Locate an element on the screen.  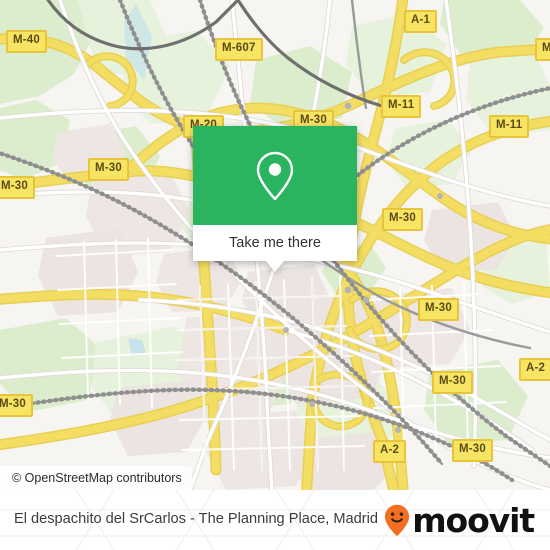
moovit-smiley-pin-icon is located at coordinates (397, 520).